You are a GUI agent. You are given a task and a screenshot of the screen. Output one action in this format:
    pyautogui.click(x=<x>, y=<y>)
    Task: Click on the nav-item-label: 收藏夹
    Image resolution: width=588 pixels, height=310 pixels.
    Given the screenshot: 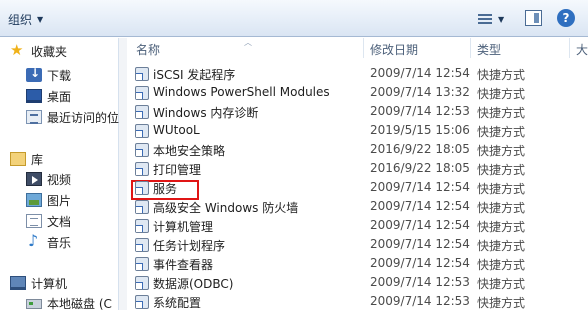 What is the action you would take?
    pyautogui.click(x=49, y=51)
    